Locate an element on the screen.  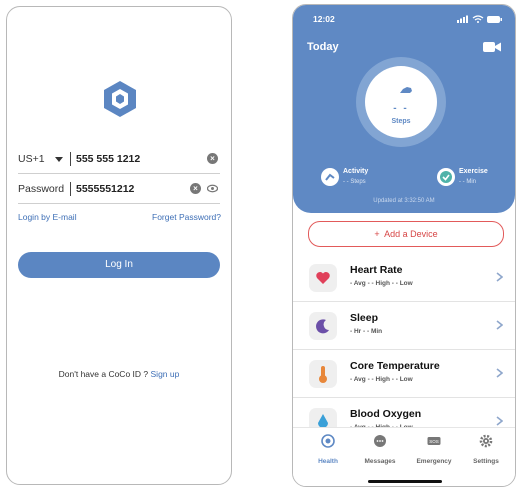
status-icons is located at coordinates (479, 19).